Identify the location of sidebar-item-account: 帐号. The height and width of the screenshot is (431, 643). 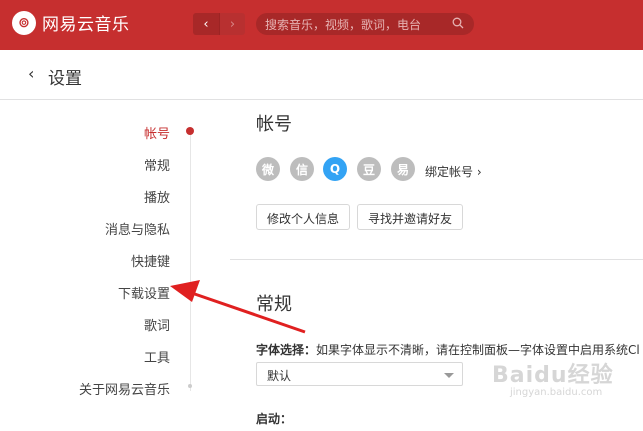
(157, 132).